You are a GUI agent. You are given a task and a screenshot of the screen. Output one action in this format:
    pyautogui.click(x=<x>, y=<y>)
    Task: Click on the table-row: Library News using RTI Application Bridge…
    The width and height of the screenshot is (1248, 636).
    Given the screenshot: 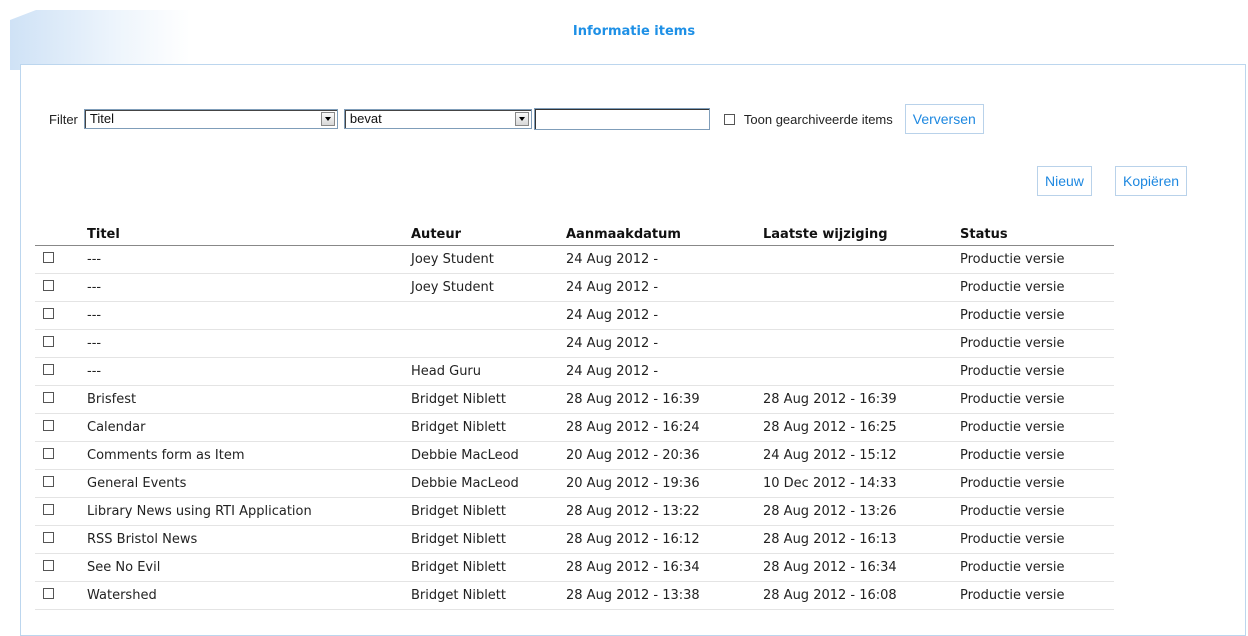 What is the action you would take?
    pyautogui.click(x=574, y=511)
    